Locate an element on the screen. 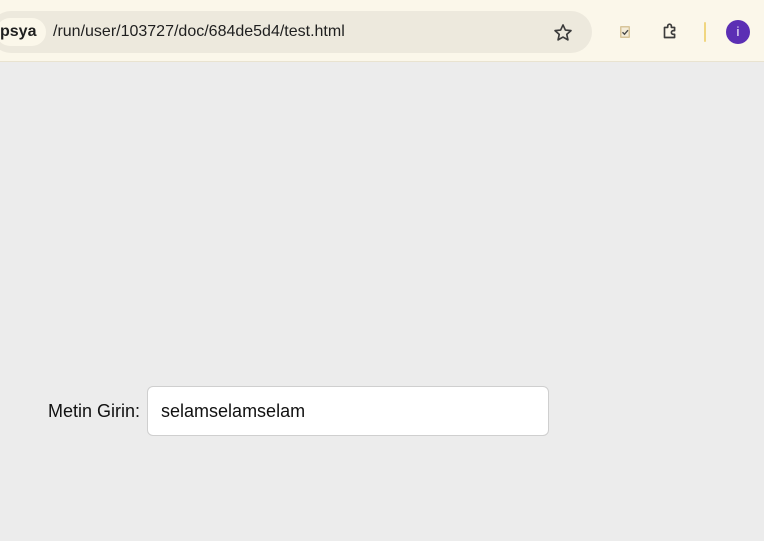 The image size is (764, 541). site-info-chip: psya is located at coordinates (23, 32).